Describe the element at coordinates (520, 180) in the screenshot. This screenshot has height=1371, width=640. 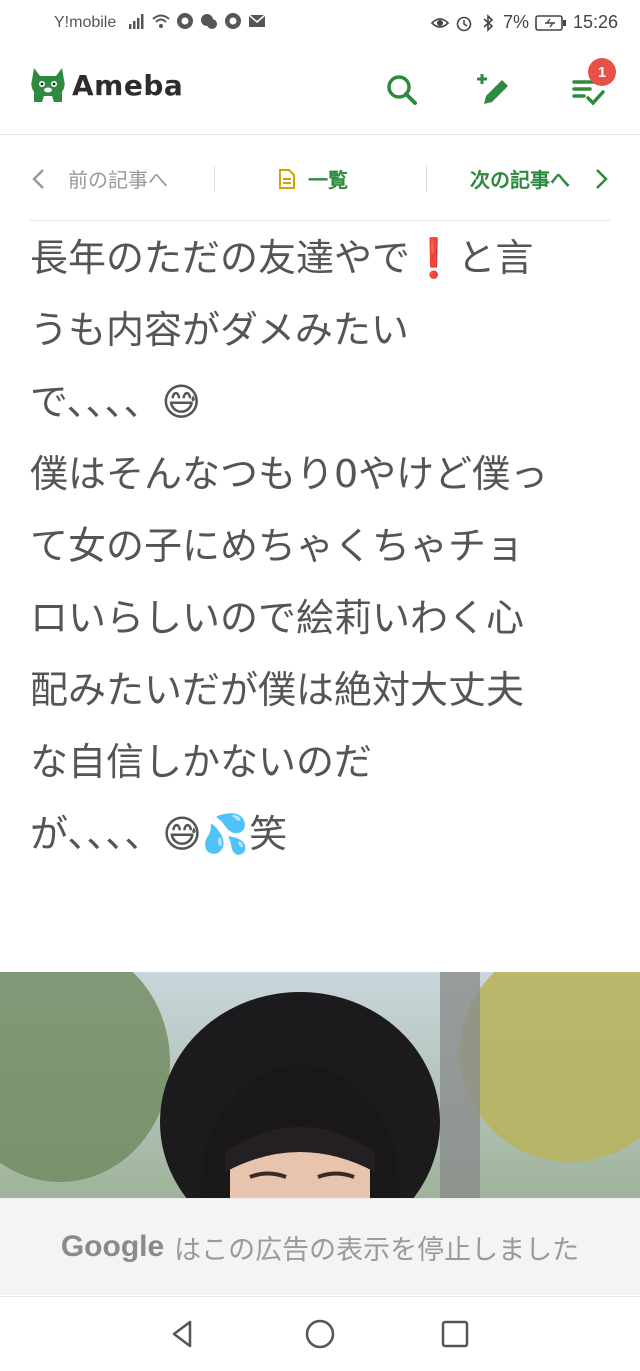
I see `next-article-label: 次の記事へ` at that location.